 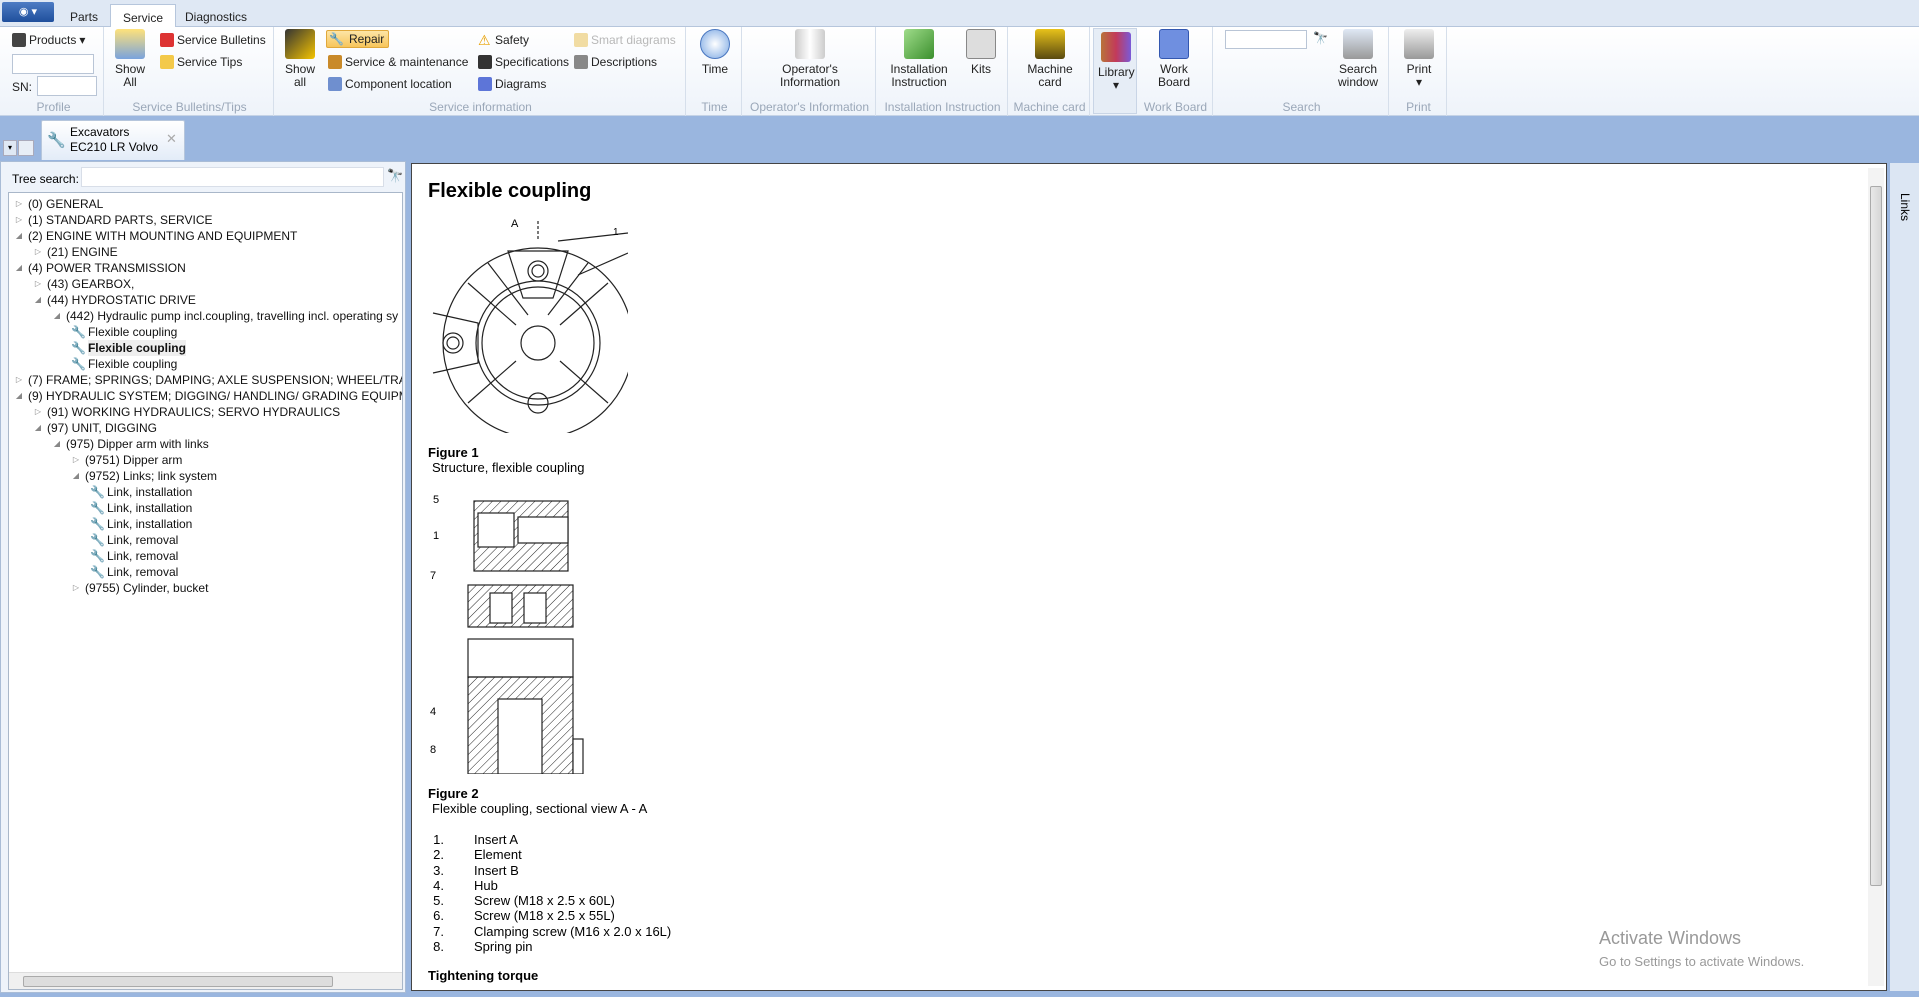 What do you see at coordinates (136, 348) in the screenshot?
I see `tree-node-label: Flexible coupling` at bounding box center [136, 348].